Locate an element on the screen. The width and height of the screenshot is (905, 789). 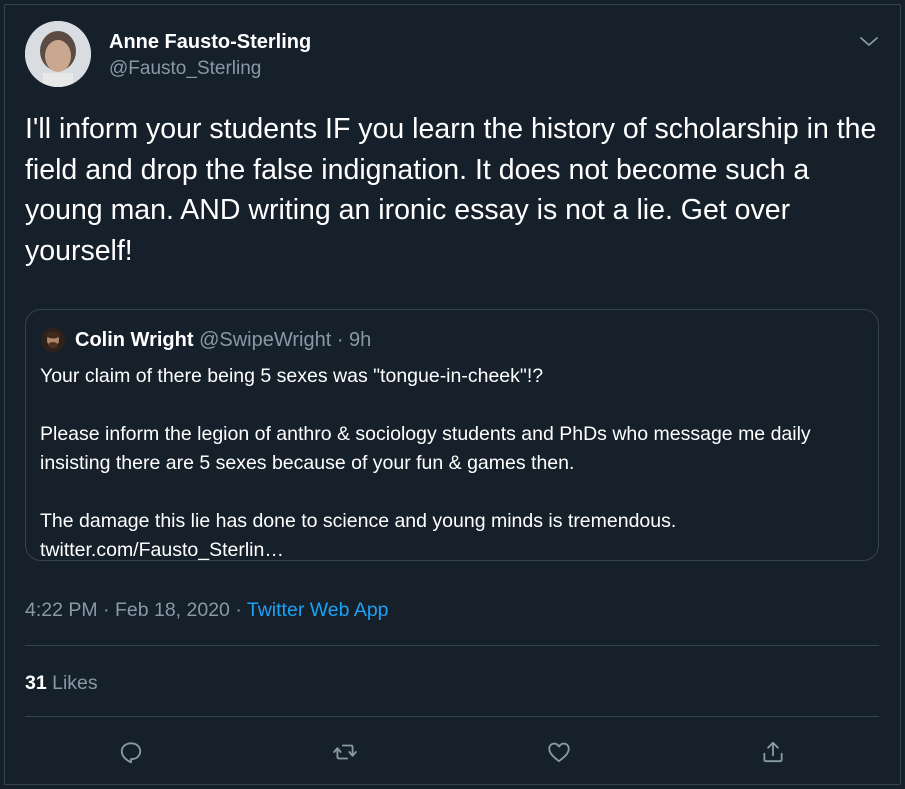
like-button is located at coordinates (559, 752).